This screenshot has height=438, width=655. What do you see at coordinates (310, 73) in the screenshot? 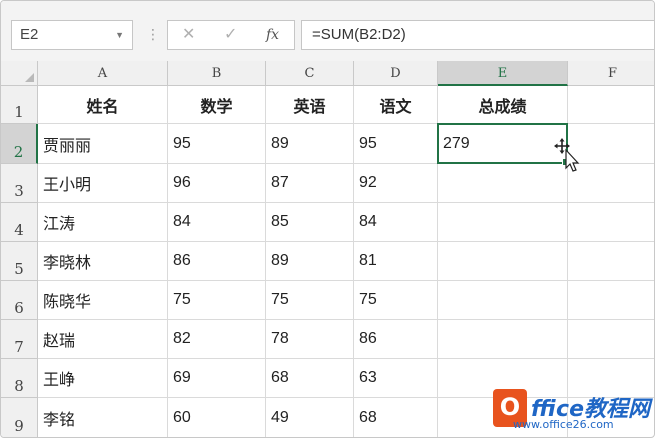
I see `column-header: C` at bounding box center [310, 73].